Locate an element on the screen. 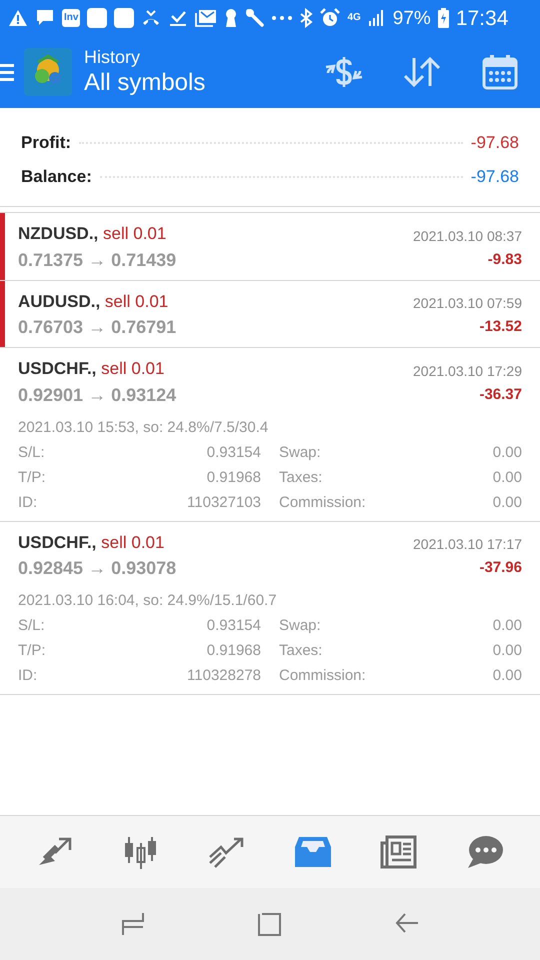 This screenshot has width=540, height=960. trade-prices: 0.92845 → 0.93078 is located at coordinates (97, 568).